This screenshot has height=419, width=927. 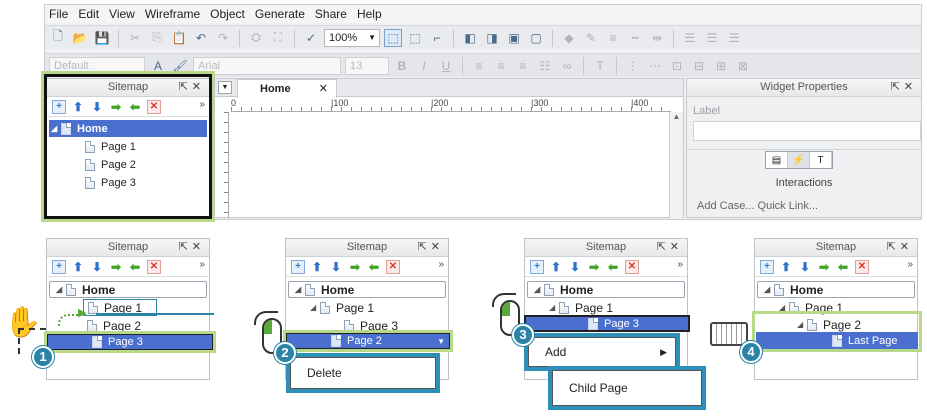 I want to click on submenu-child-page: Child Page, so click(x=627, y=388).